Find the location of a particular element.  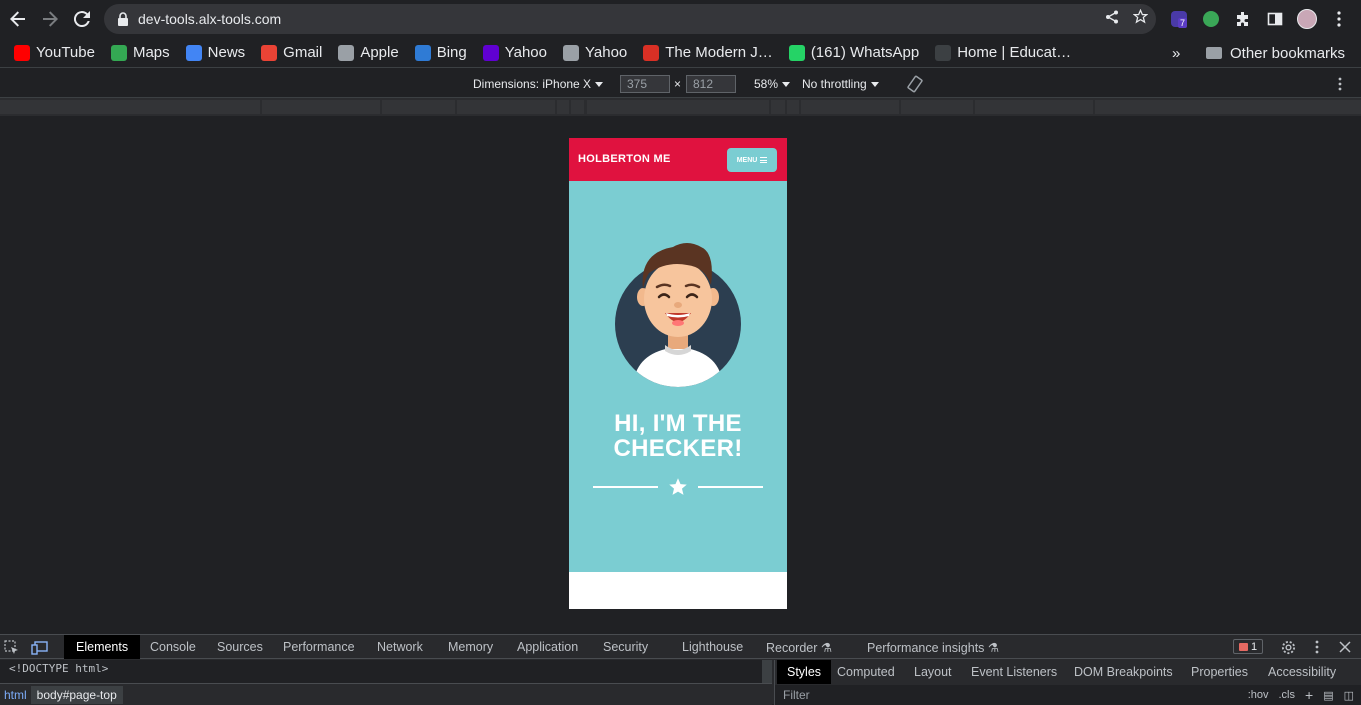

devtools-tab: Elements is located at coordinates (102, 647).